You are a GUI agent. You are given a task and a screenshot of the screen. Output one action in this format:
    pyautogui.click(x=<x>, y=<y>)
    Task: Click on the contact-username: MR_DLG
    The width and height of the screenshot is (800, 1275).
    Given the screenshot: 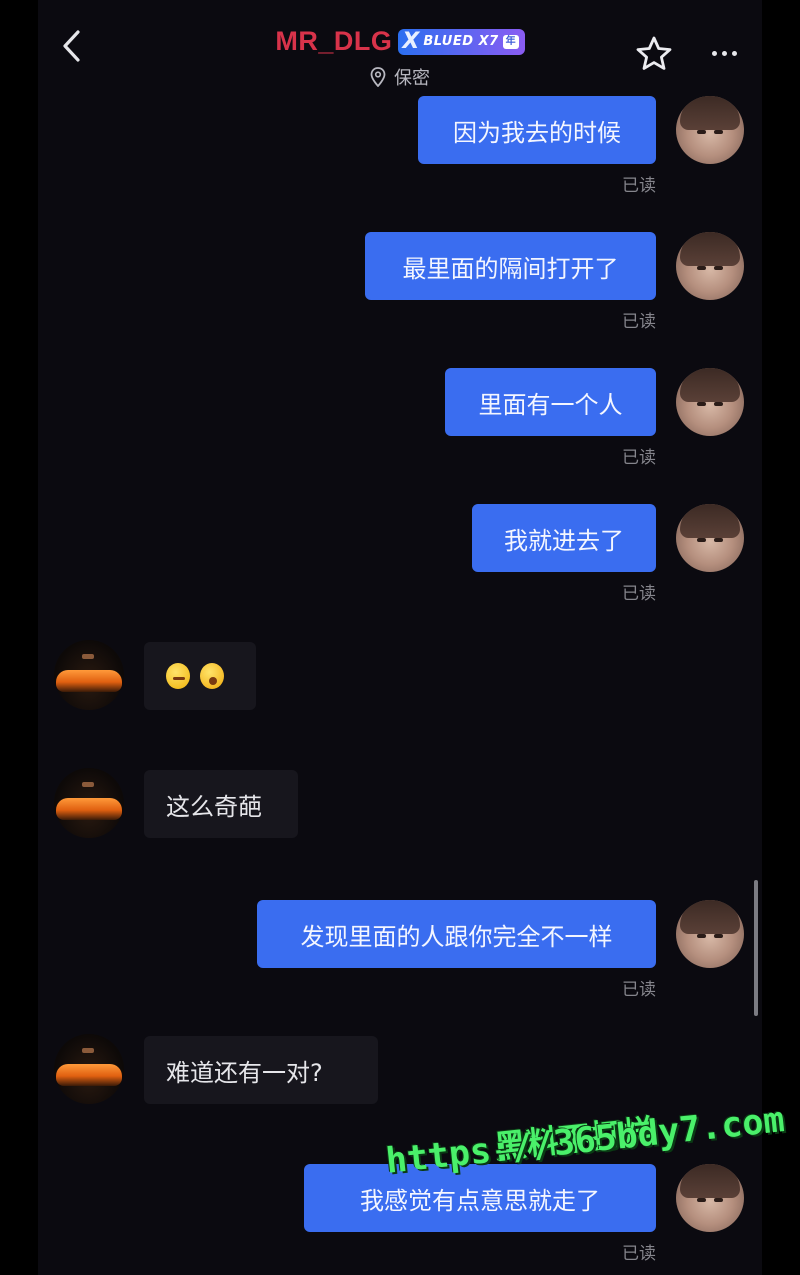 What is the action you would take?
    pyautogui.click(x=333, y=41)
    